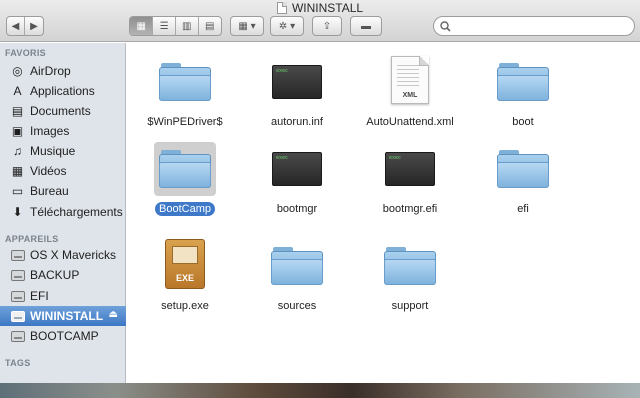 This screenshot has width=640, height=398. Describe the element at coordinates (17, 131) in the screenshot. I see `images-icon: ▣` at that location.